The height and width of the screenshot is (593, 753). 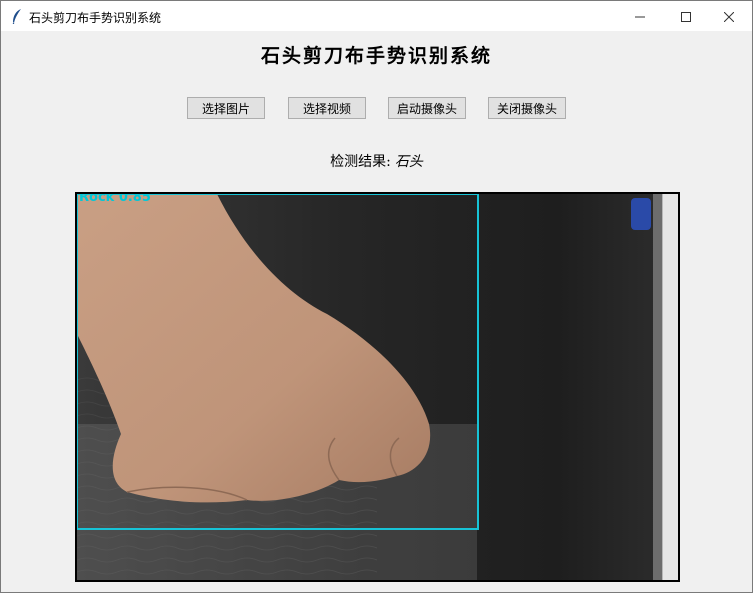 I want to click on close-button, so click(x=729, y=16).